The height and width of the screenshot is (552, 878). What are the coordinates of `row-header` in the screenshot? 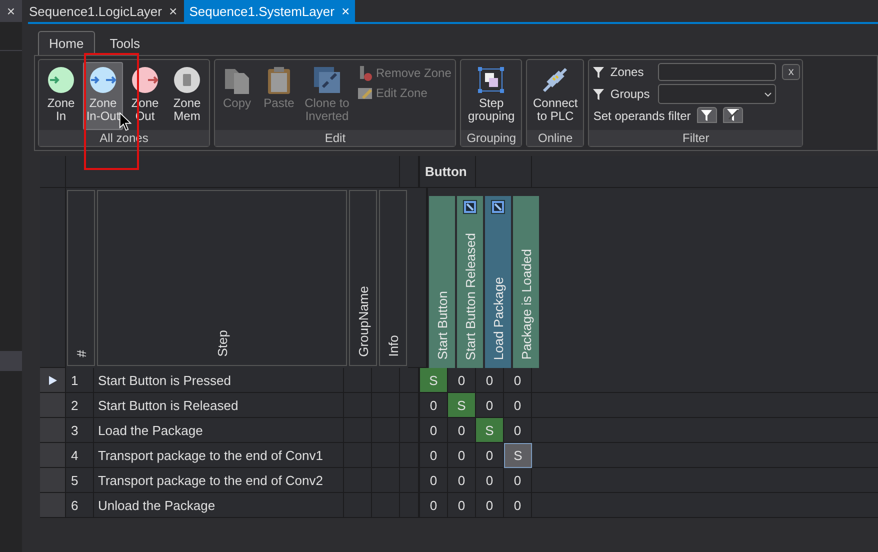 It's located at (53, 380).